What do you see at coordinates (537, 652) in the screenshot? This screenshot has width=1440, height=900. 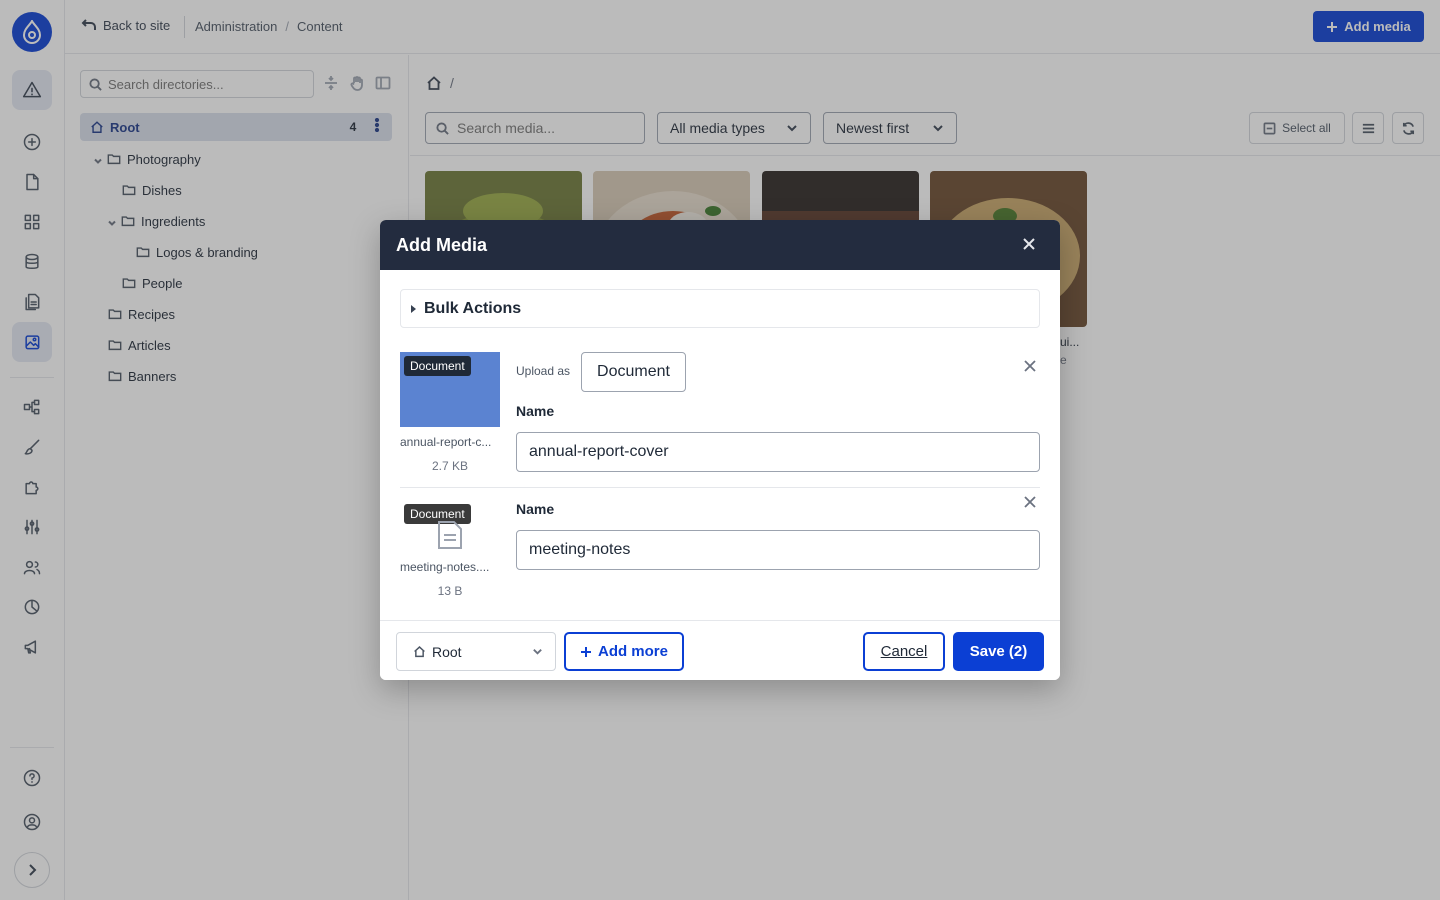 I see `chevron-down-icon` at bounding box center [537, 652].